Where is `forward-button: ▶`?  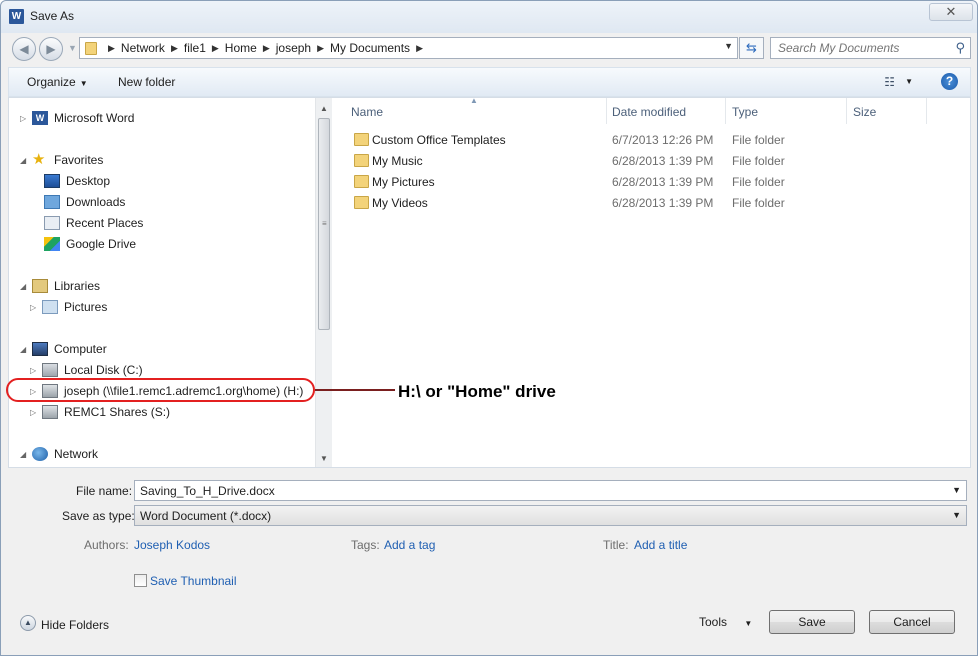
forward-button: ▶ is located at coordinates (51, 49).